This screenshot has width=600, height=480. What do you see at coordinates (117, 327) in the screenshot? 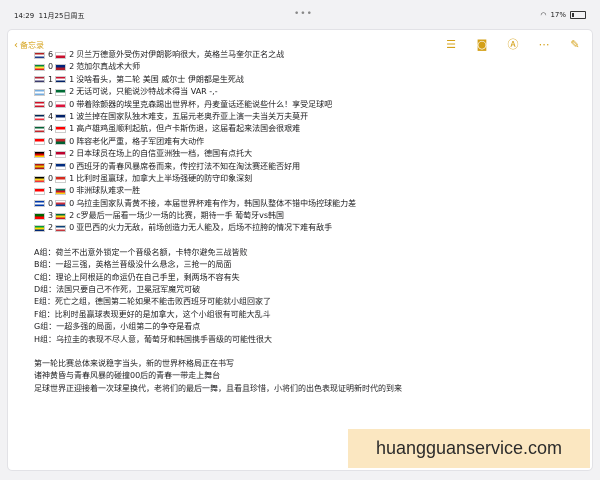
I see `group-summary-line: G组：一超多强的局面，小组第二的争夺是看点` at bounding box center [117, 327].